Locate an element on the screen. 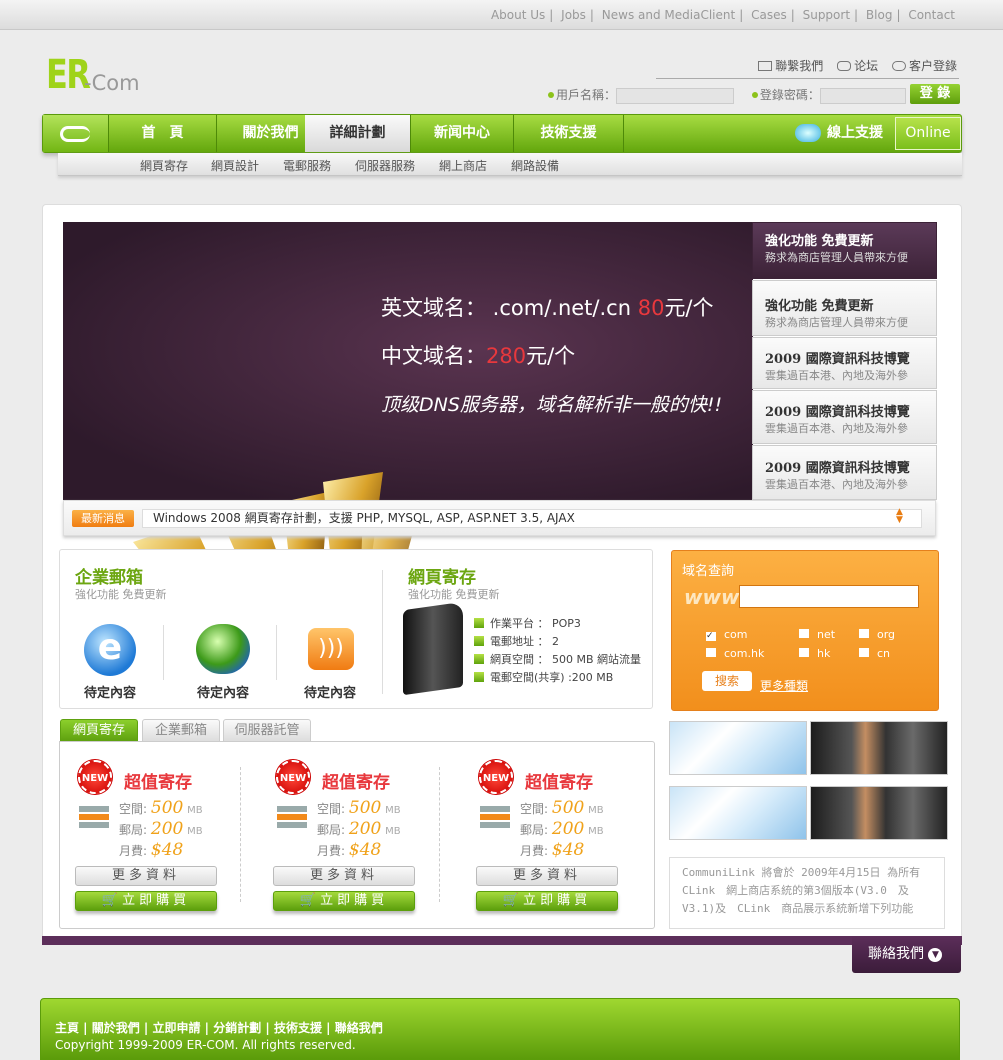  password-input is located at coordinates (862, 95).